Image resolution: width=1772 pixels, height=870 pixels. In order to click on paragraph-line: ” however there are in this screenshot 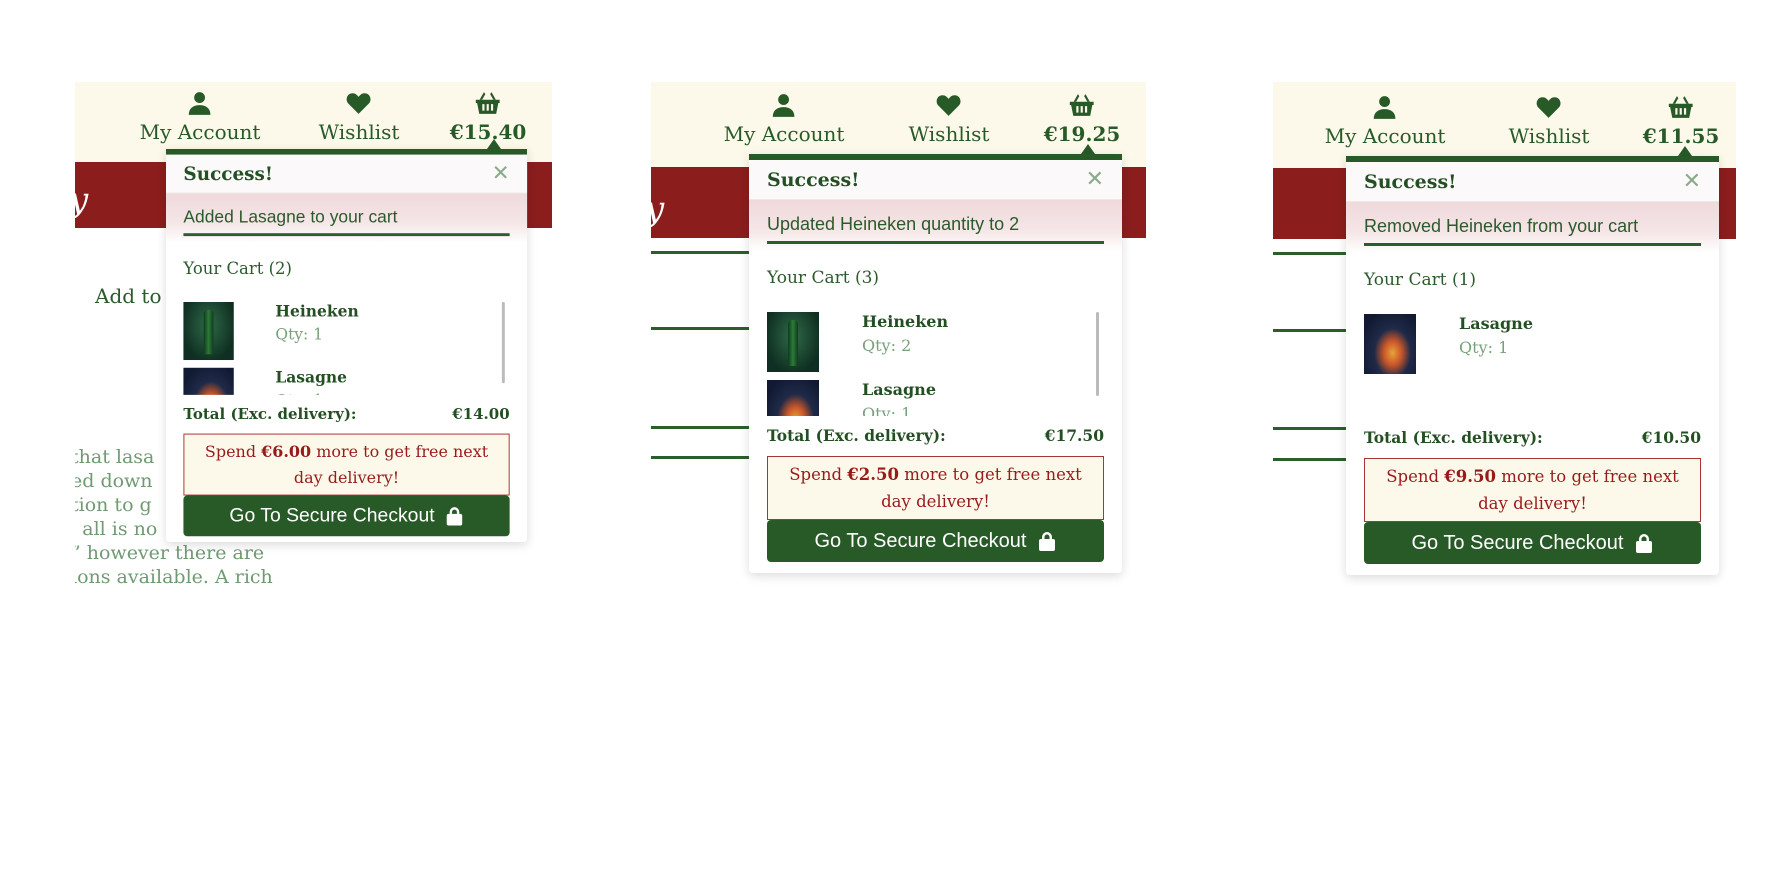, I will do `click(170, 553)`.